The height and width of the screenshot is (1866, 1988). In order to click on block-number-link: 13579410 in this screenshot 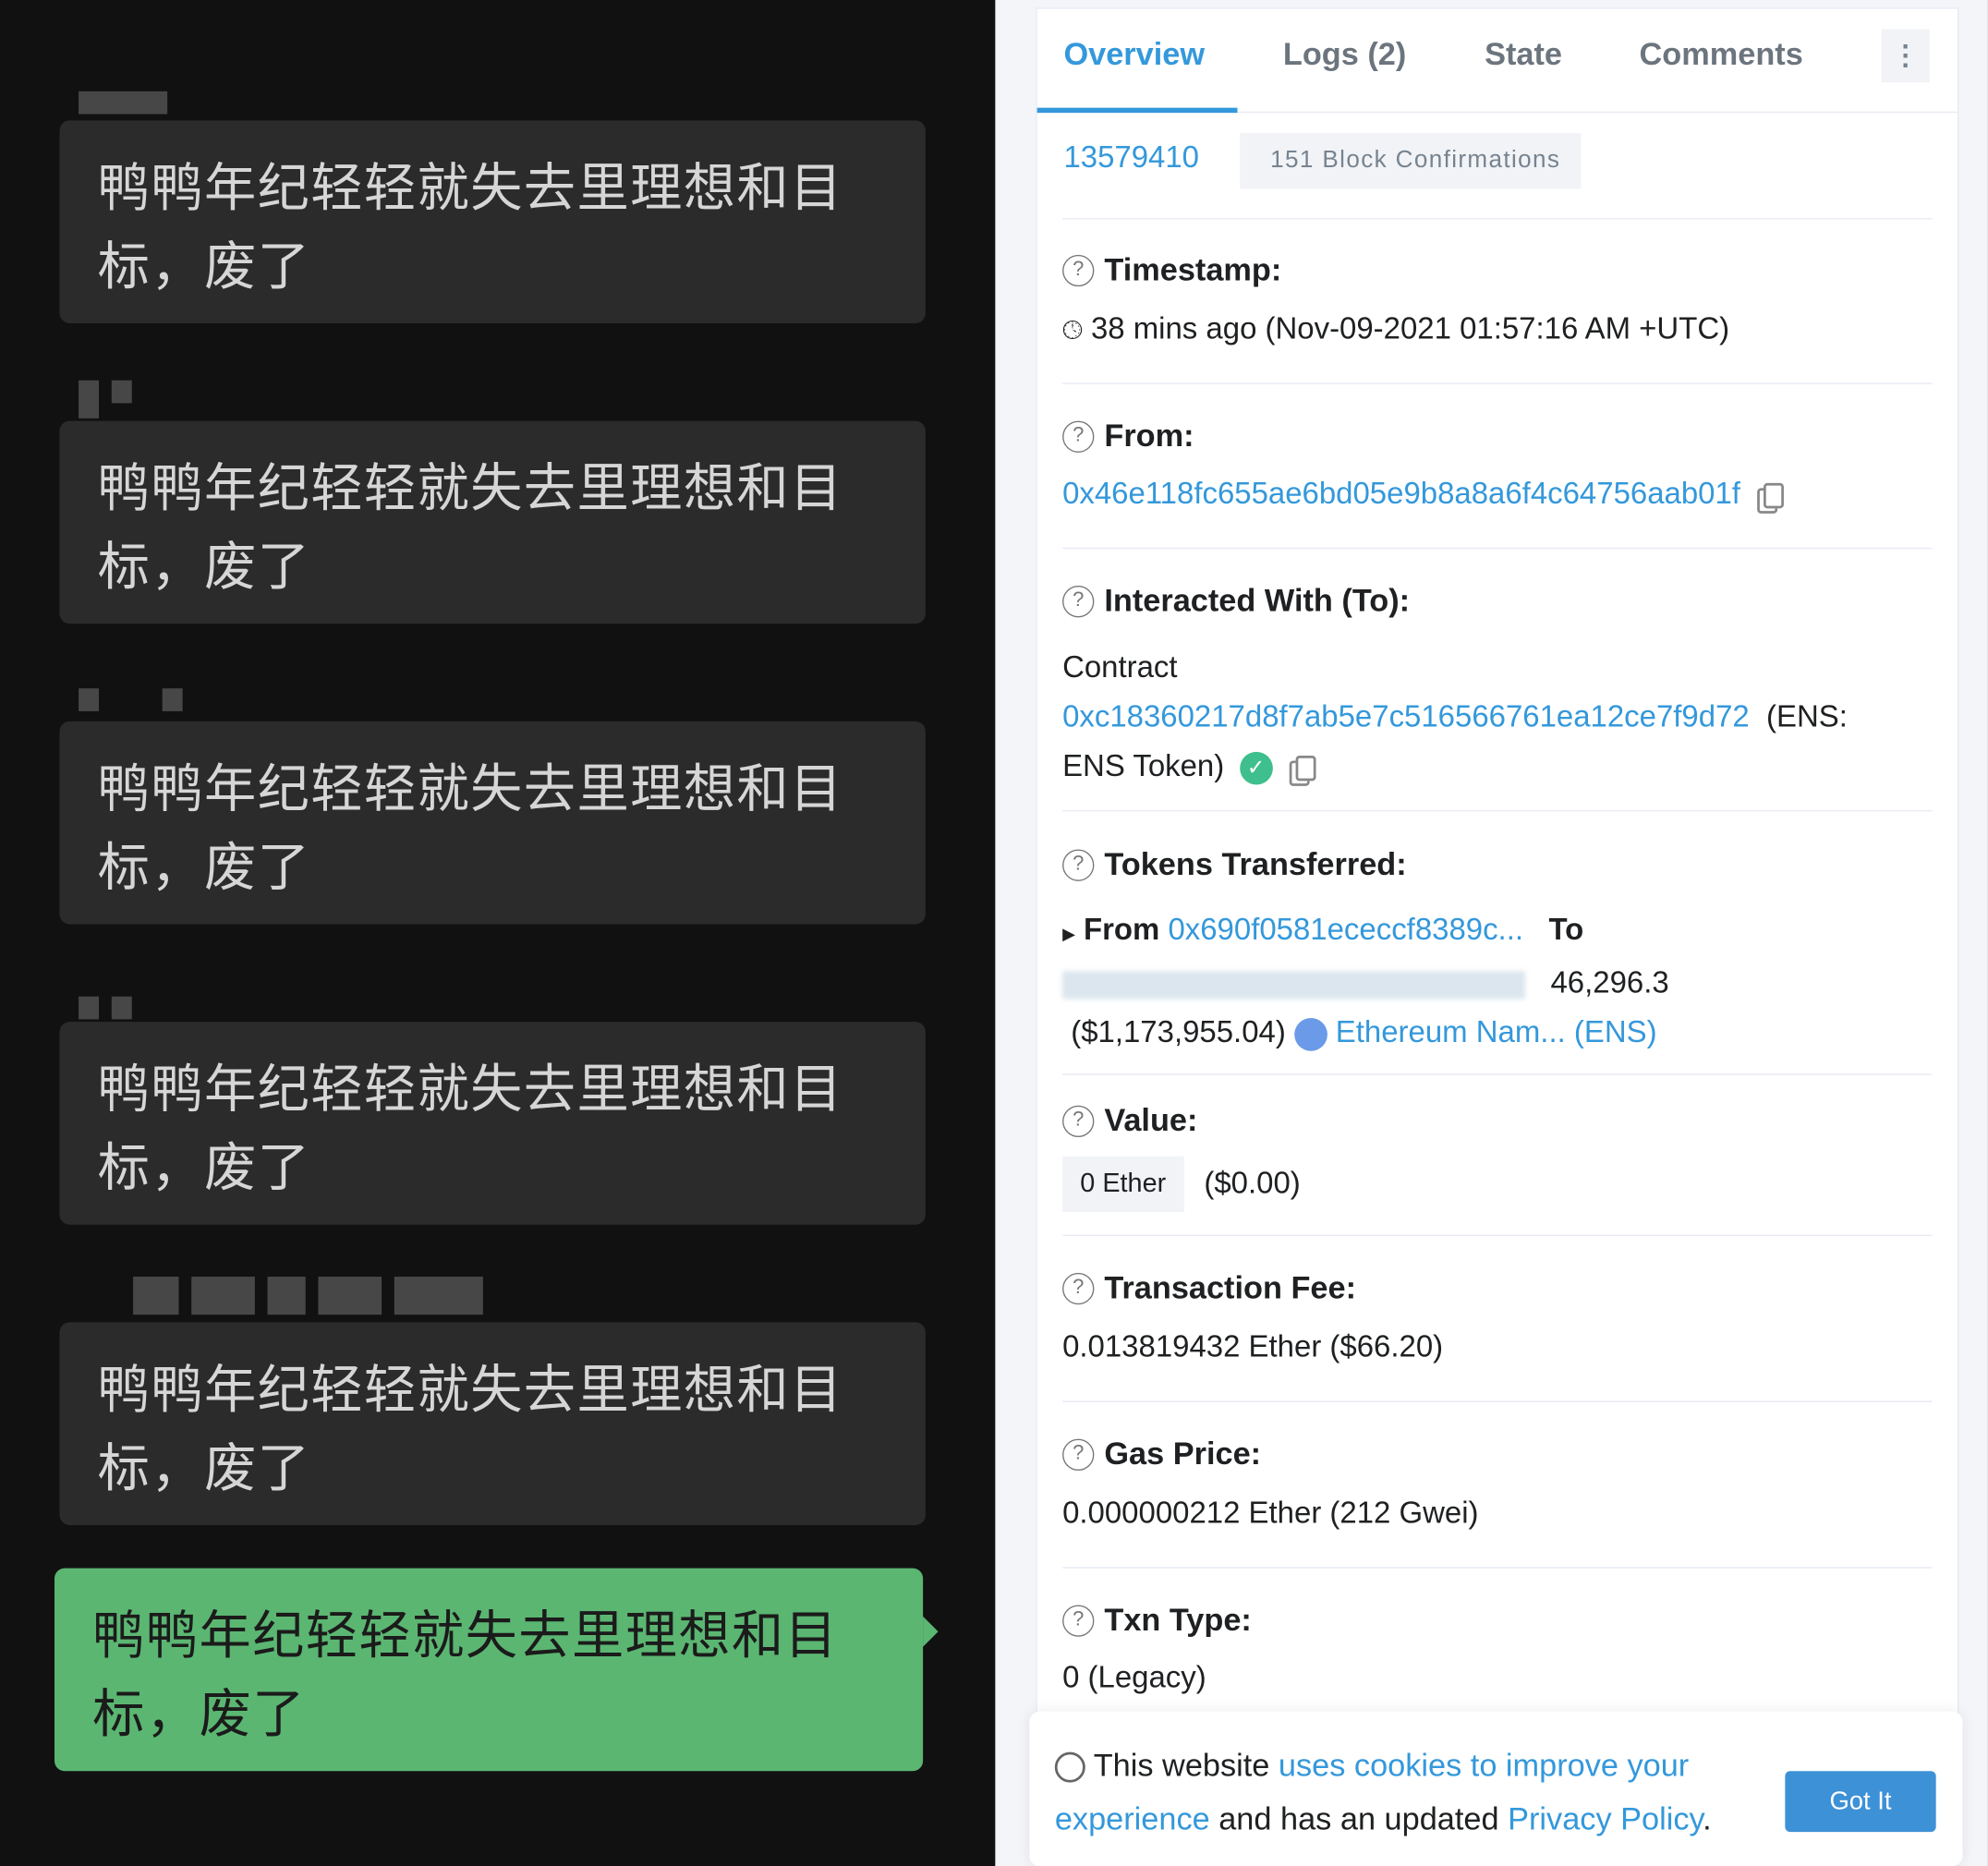, I will do `click(1131, 158)`.